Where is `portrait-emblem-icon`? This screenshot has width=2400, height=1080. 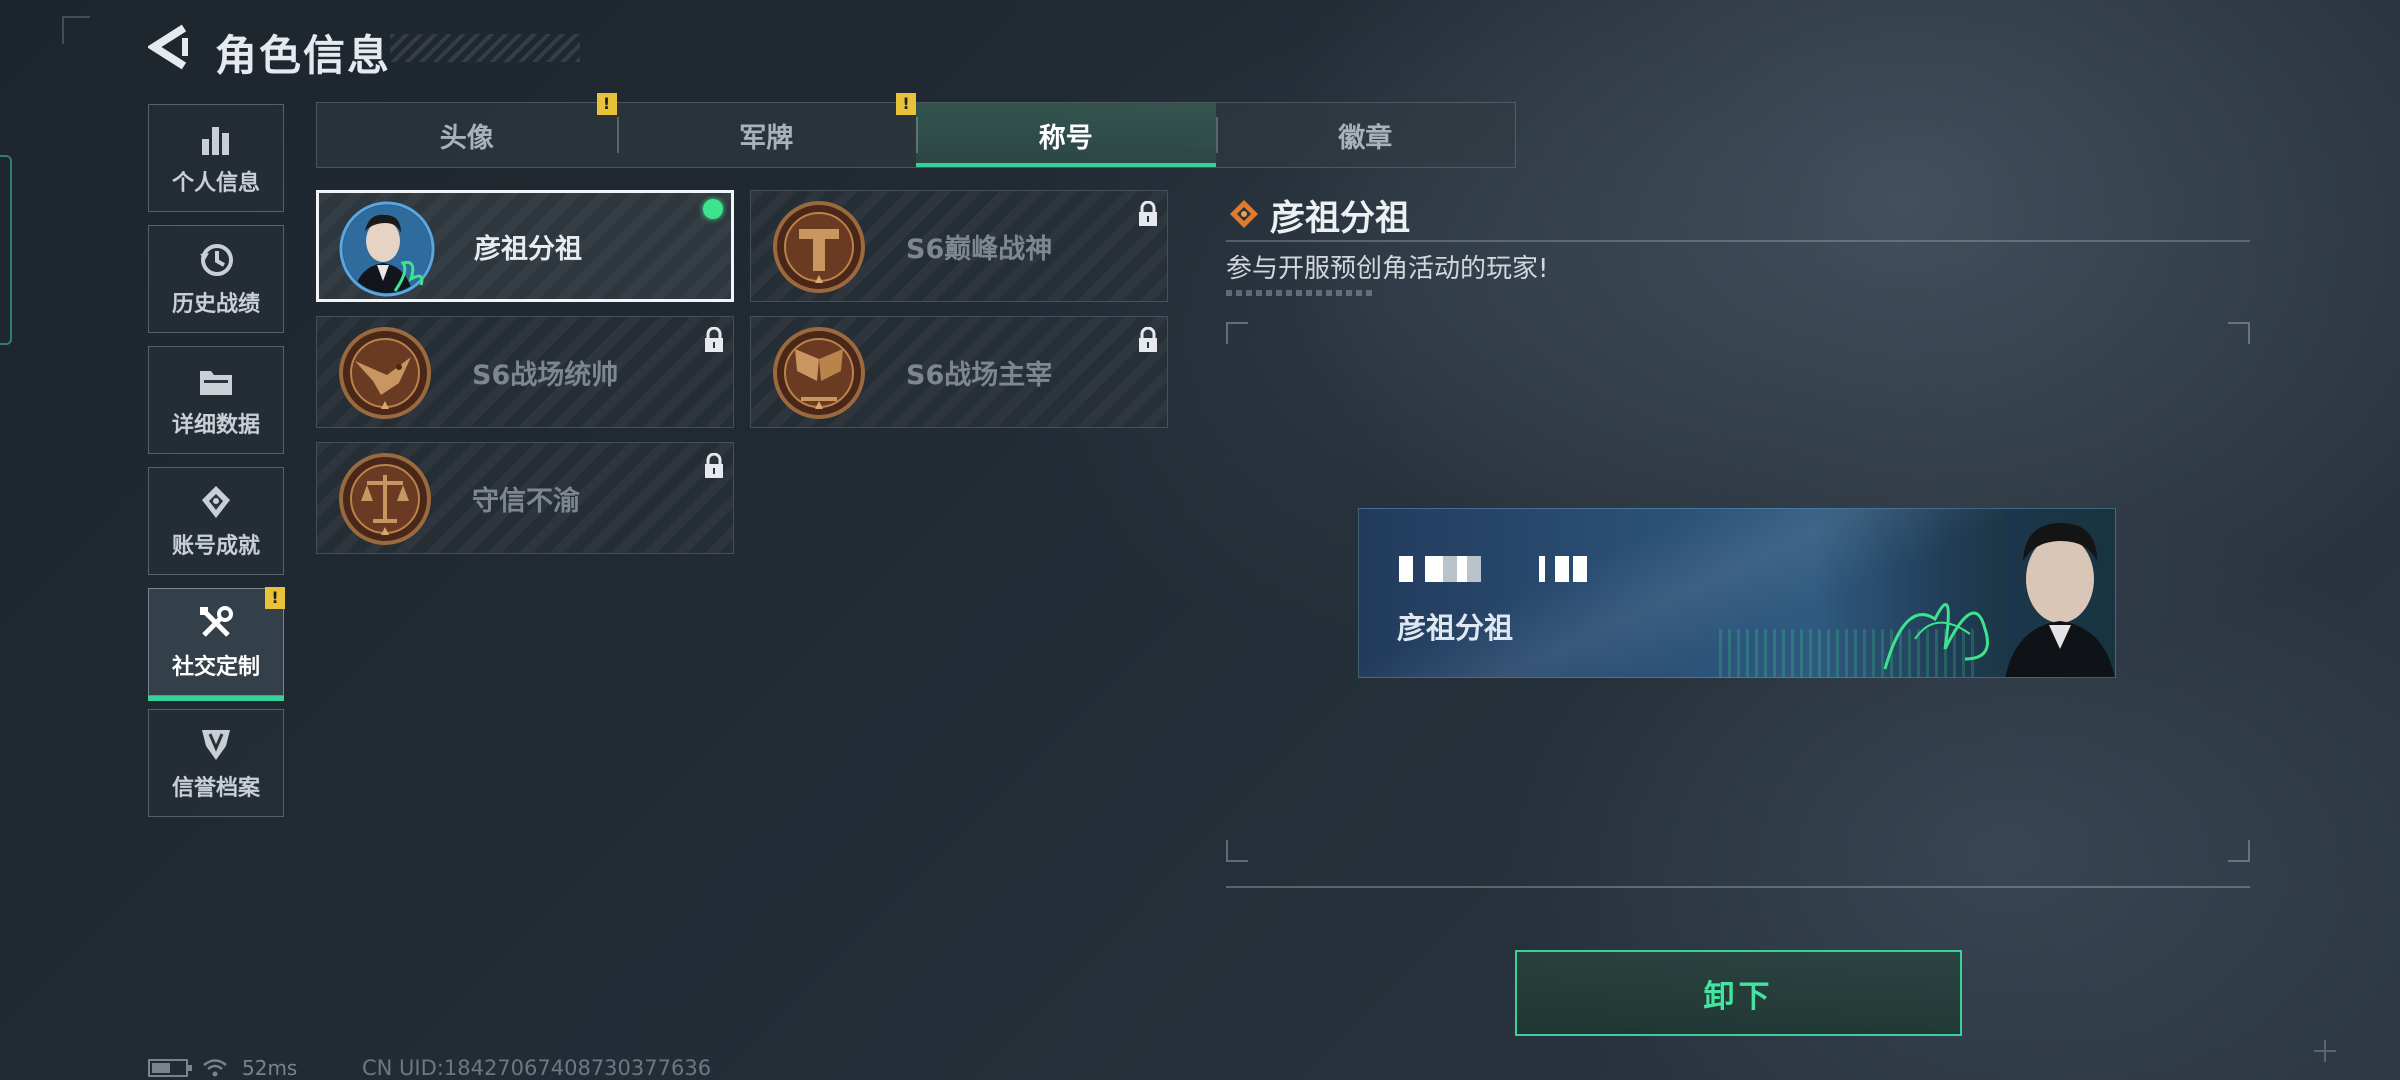
portrait-emblem-icon is located at coordinates (387, 249).